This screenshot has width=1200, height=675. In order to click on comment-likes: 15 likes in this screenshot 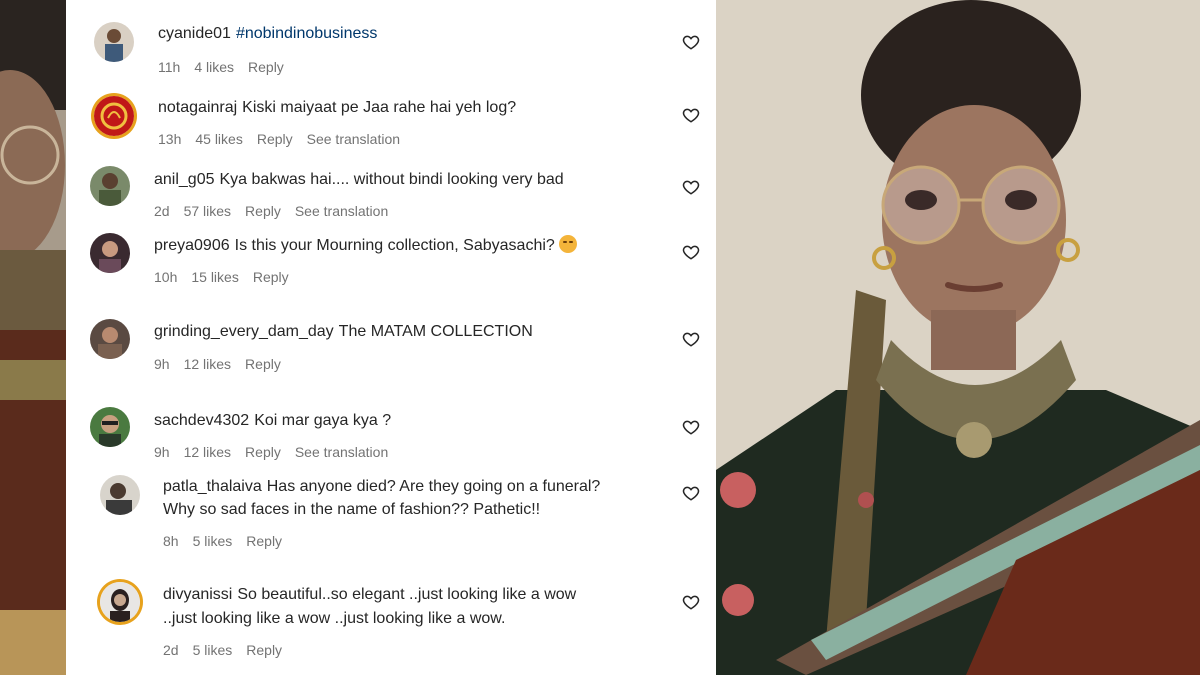, I will do `click(214, 277)`.